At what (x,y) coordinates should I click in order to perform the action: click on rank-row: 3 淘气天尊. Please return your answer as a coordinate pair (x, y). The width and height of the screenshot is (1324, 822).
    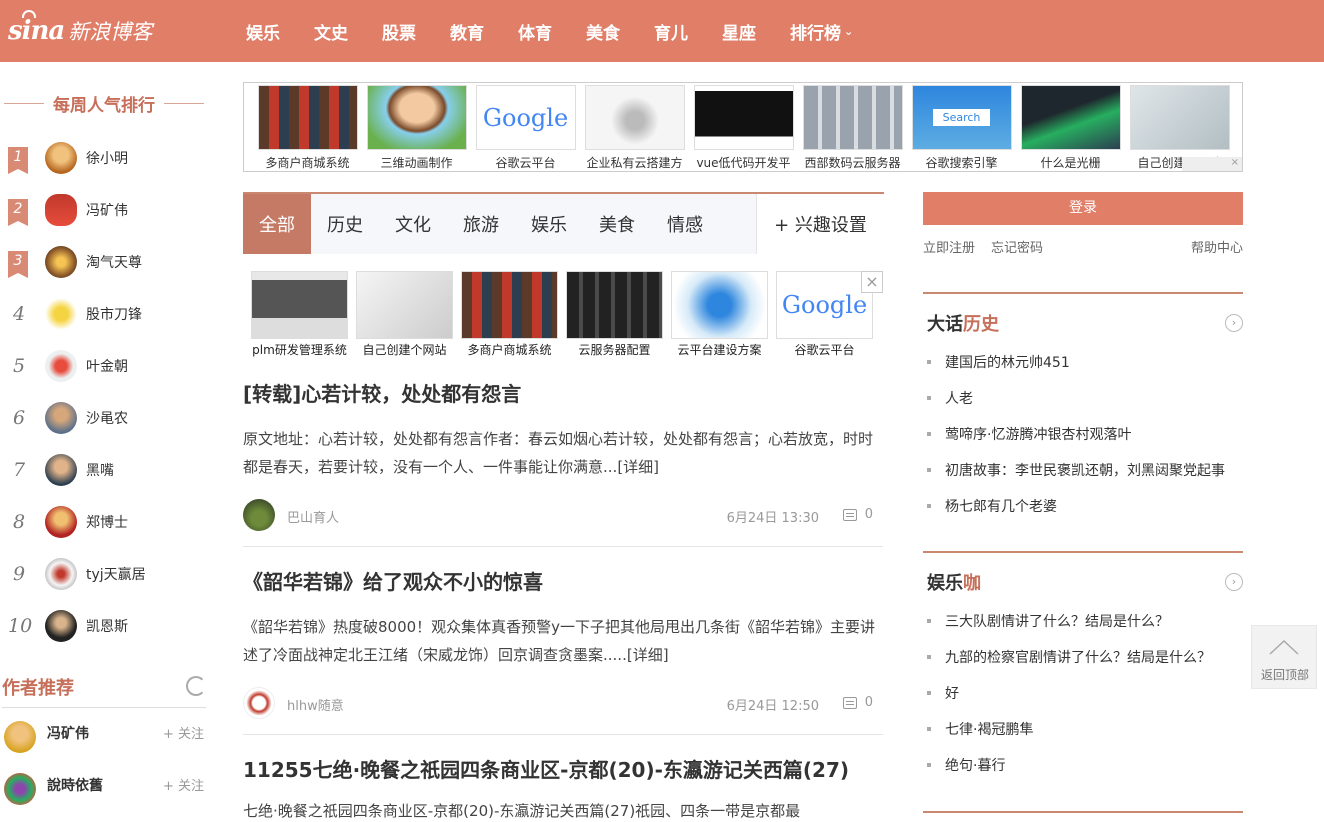
    Looking at the image, I should click on (107, 262).